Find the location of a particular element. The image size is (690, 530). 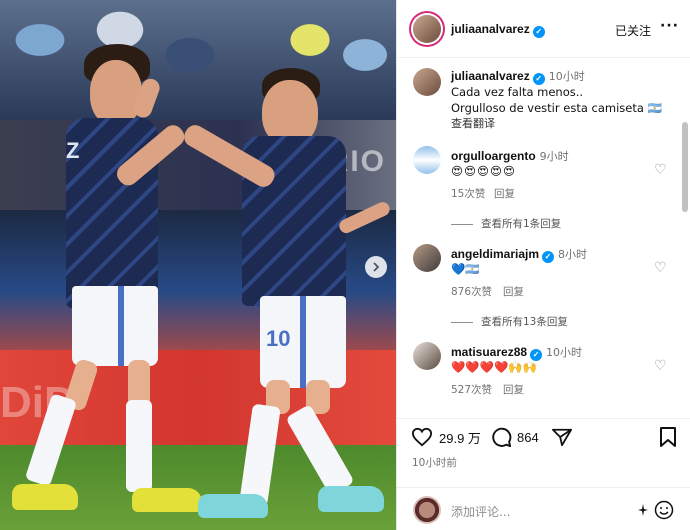

comment-text: 💙🇦🇷 is located at coordinates (465, 269).